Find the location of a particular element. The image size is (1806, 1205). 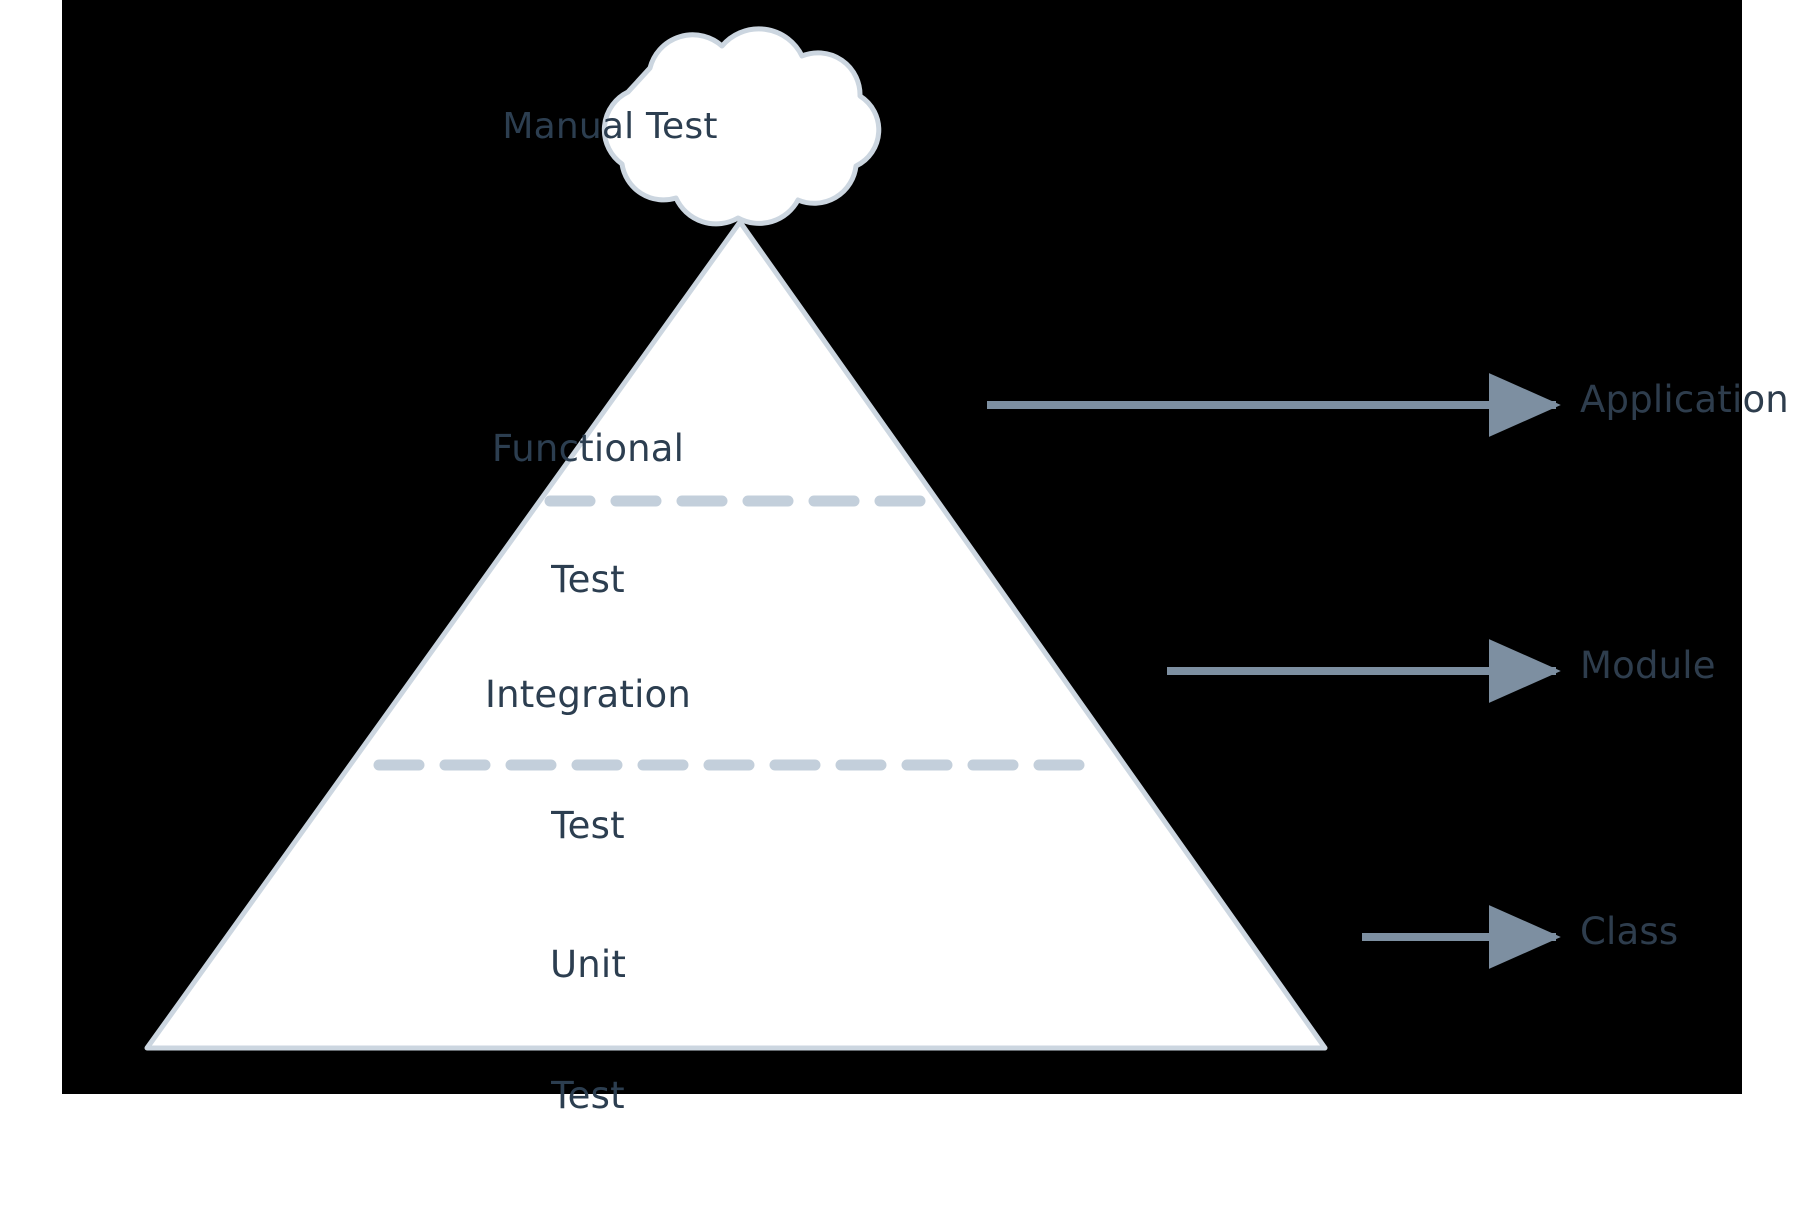

integration-test-label-line1: Integration is located at coordinates (588, 695).